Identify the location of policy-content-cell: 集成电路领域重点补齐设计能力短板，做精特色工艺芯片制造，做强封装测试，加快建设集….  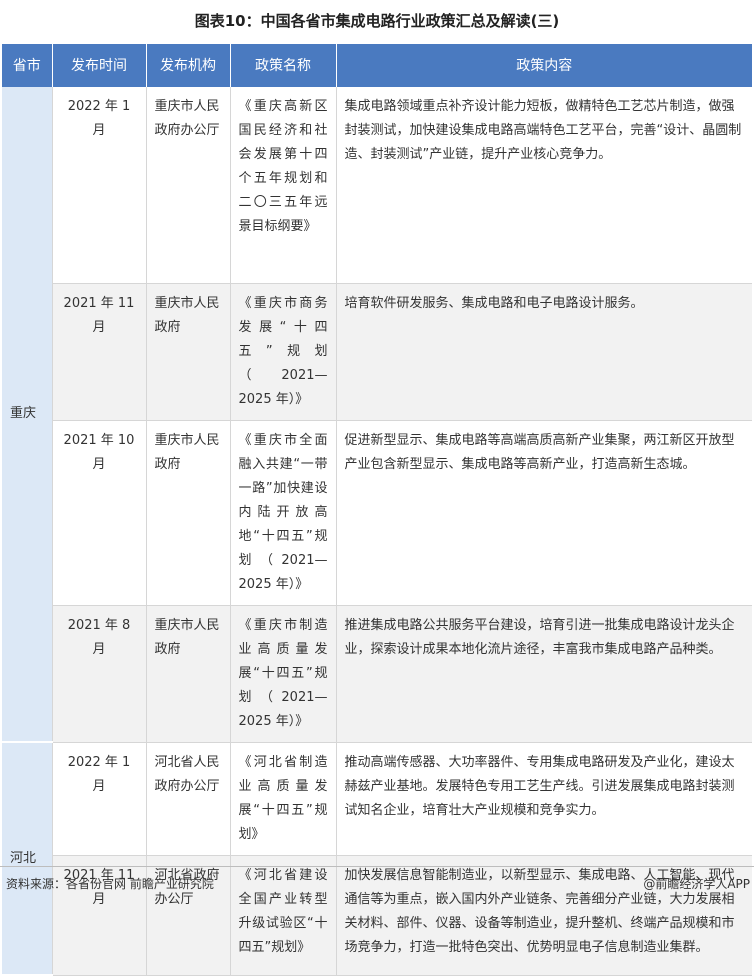
(544, 185).